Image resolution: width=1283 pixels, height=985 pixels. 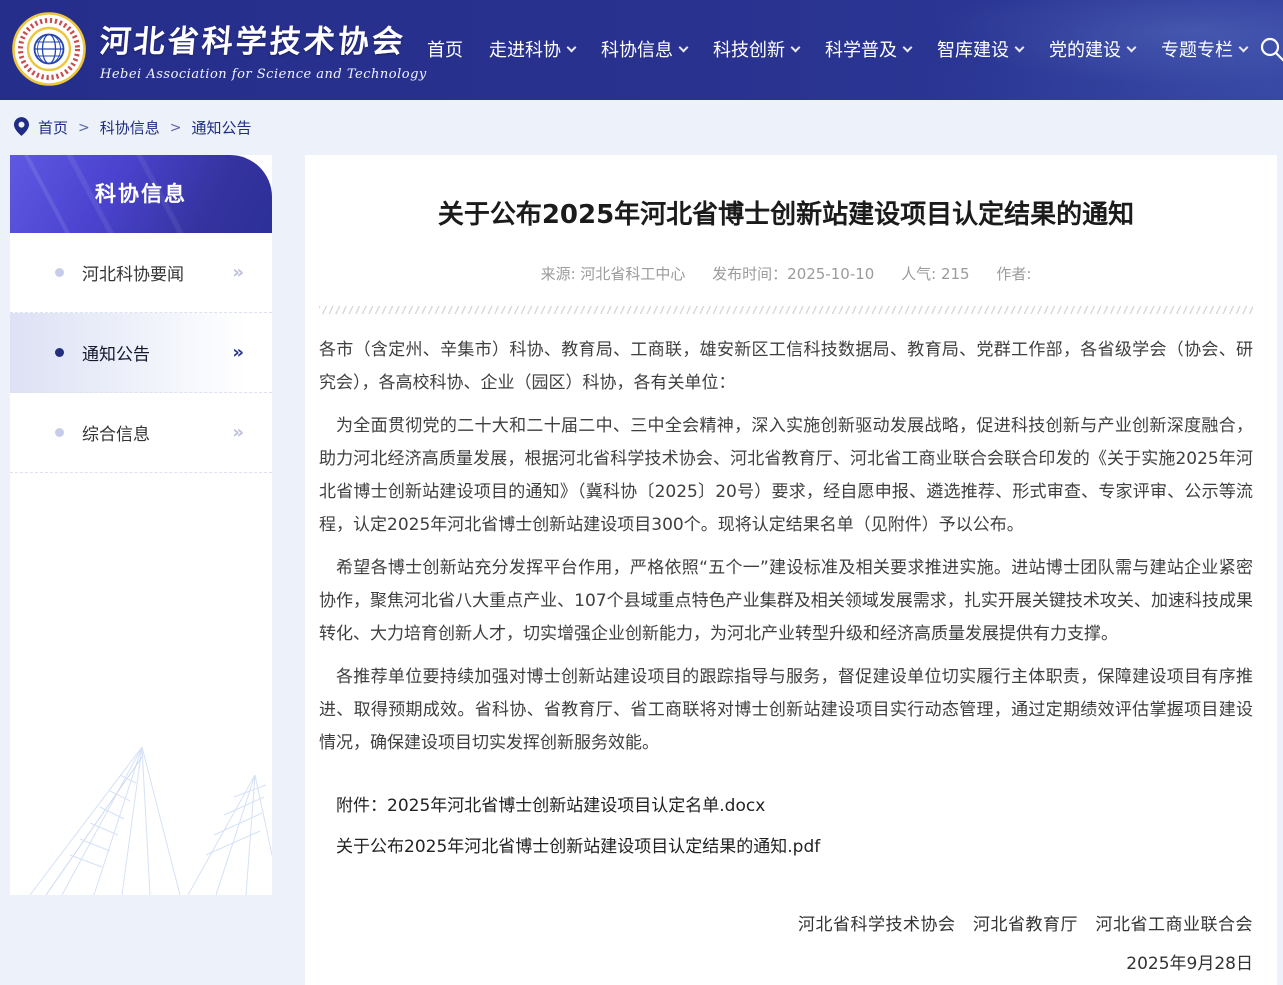 I want to click on breadcrumb-bar: 首页 > 科协信息 > 通知公告, so click(x=641, y=127).